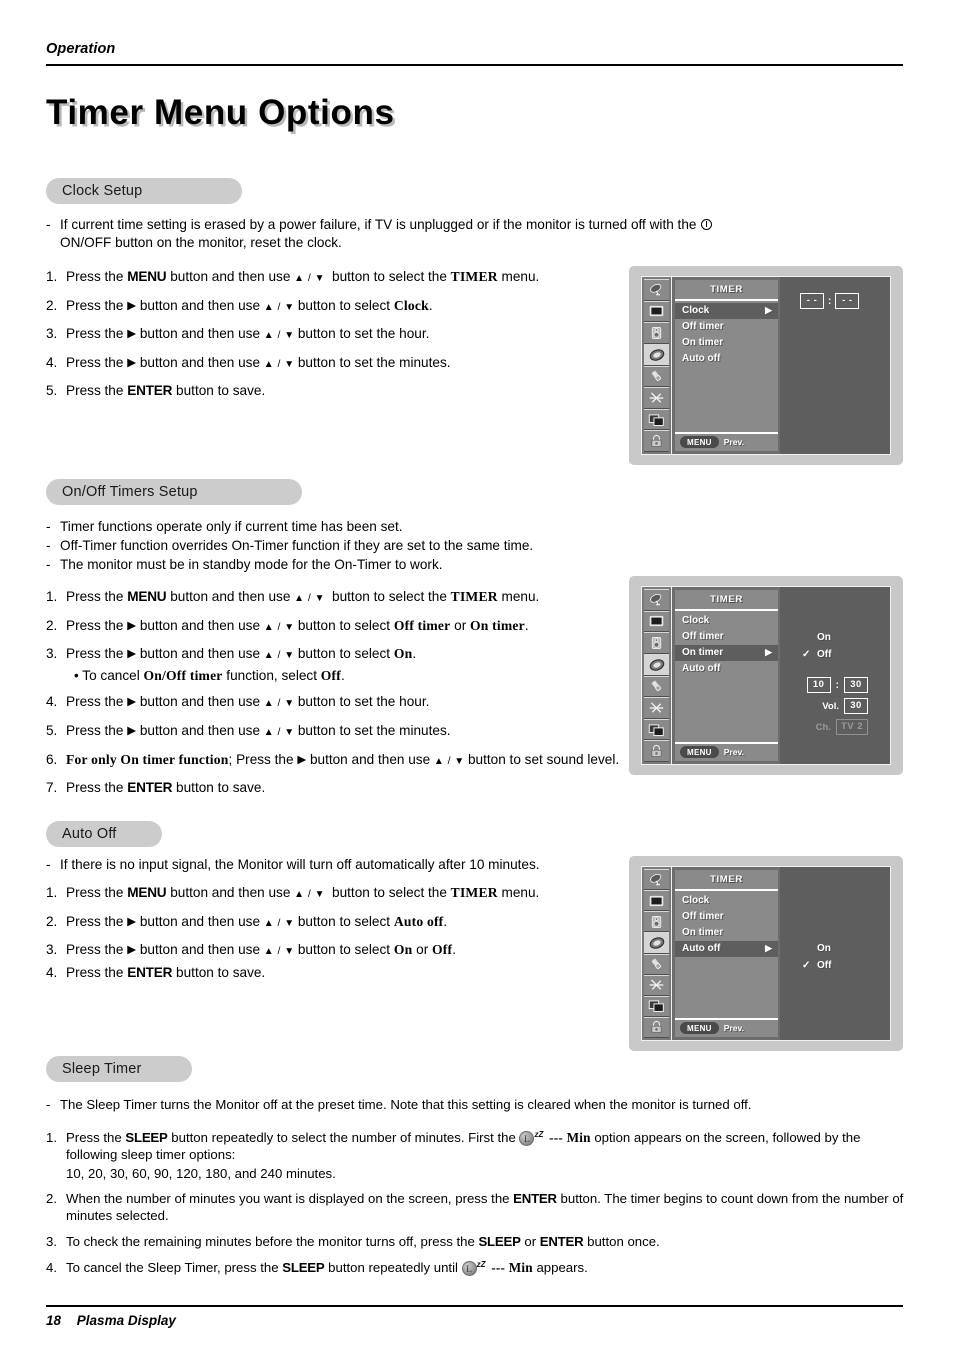 This screenshot has width=954, height=1351. I want to click on volume-value: 30, so click(856, 706).